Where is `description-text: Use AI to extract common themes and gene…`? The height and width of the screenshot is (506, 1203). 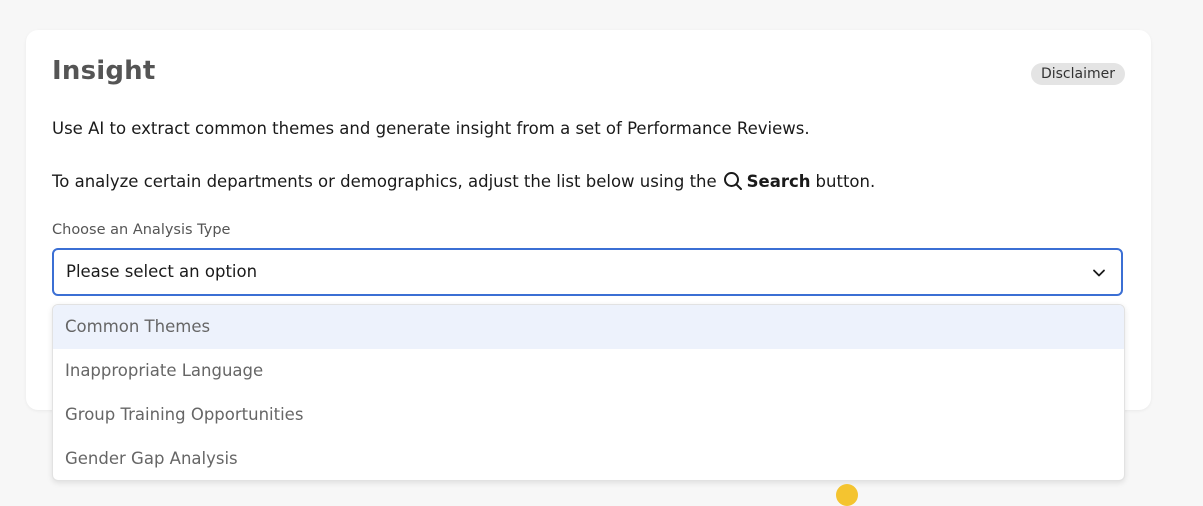
description-text: Use AI to extract common themes and gene… is located at coordinates (431, 128).